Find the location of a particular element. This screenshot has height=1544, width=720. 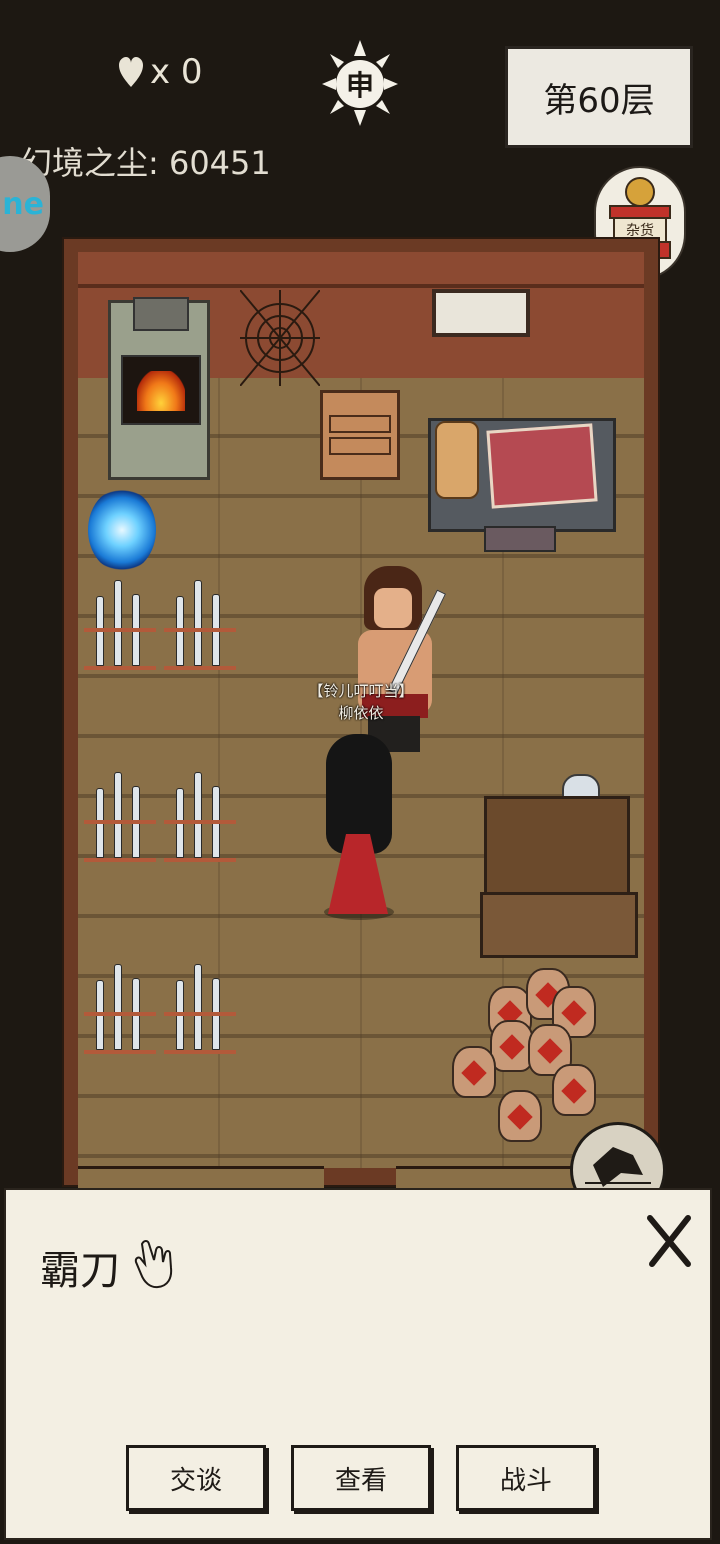

fight-button: 战斗 is located at coordinates (526, 1478).